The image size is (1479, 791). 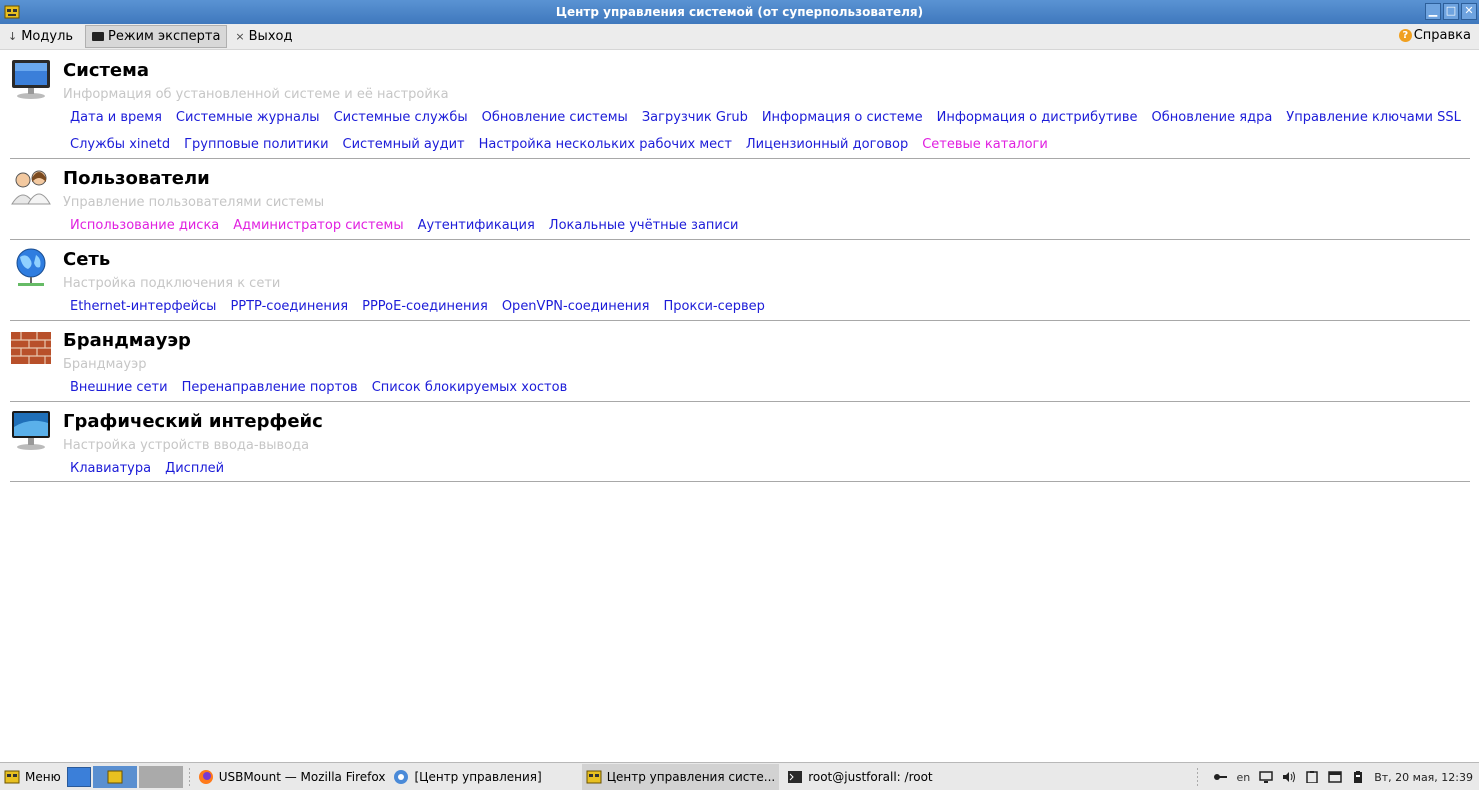 I want to click on terminal-icon, so click(x=795, y=776).